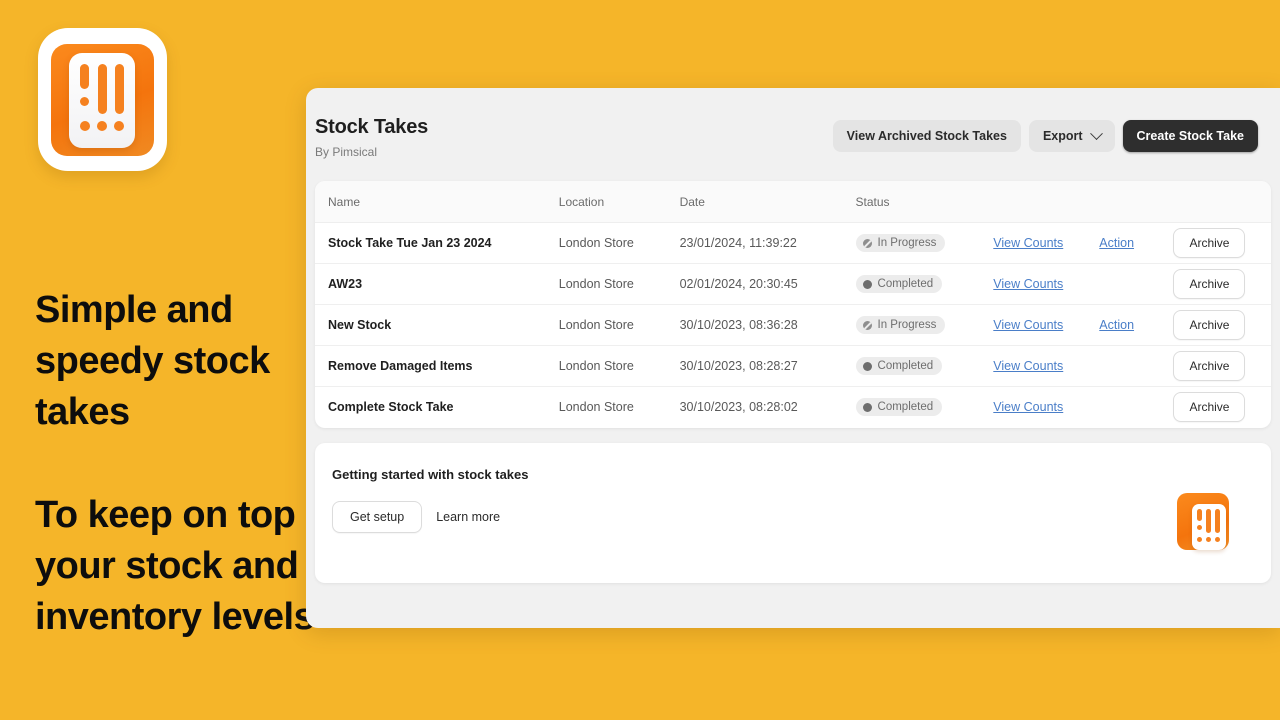 Image resolution: width=1280 pixels, height=720 pixels. Describe the element at coordinates (1062, 136) in the screenshot. I see `export-label: Export` at that location.